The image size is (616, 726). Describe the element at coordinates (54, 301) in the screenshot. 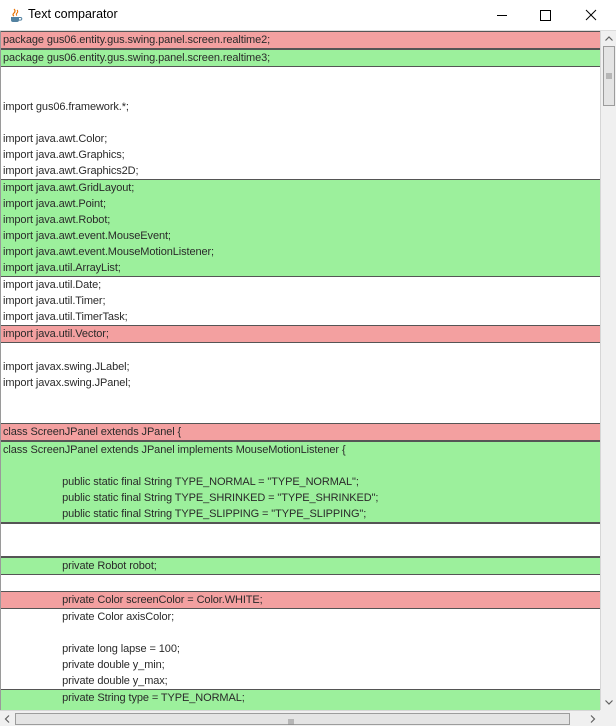

I see `code-line: import java.util.Timer;` at that location.